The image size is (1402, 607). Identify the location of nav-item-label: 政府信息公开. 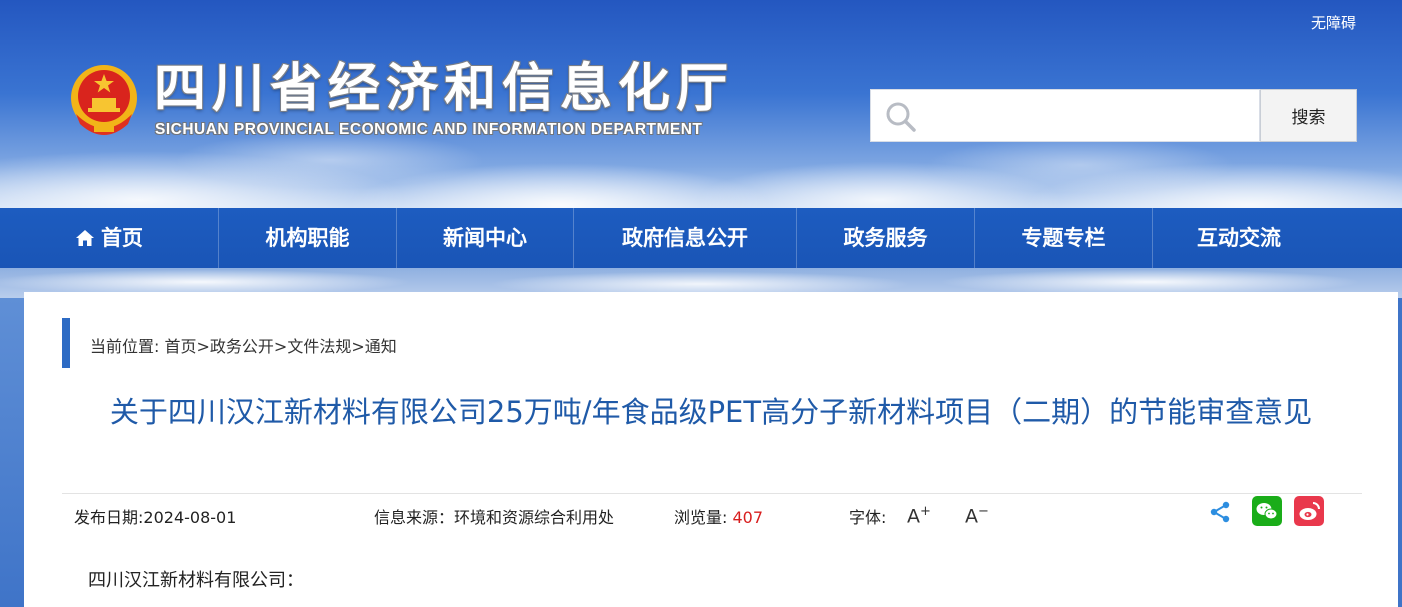
(685, 238).